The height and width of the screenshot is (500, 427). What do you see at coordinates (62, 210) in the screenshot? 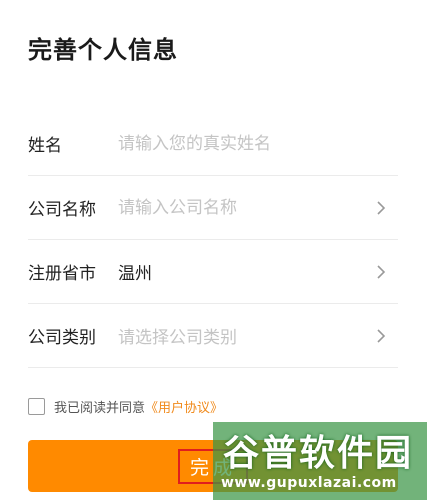
I see `company-name-label: 公司名称` at bounding box center [62, 210].